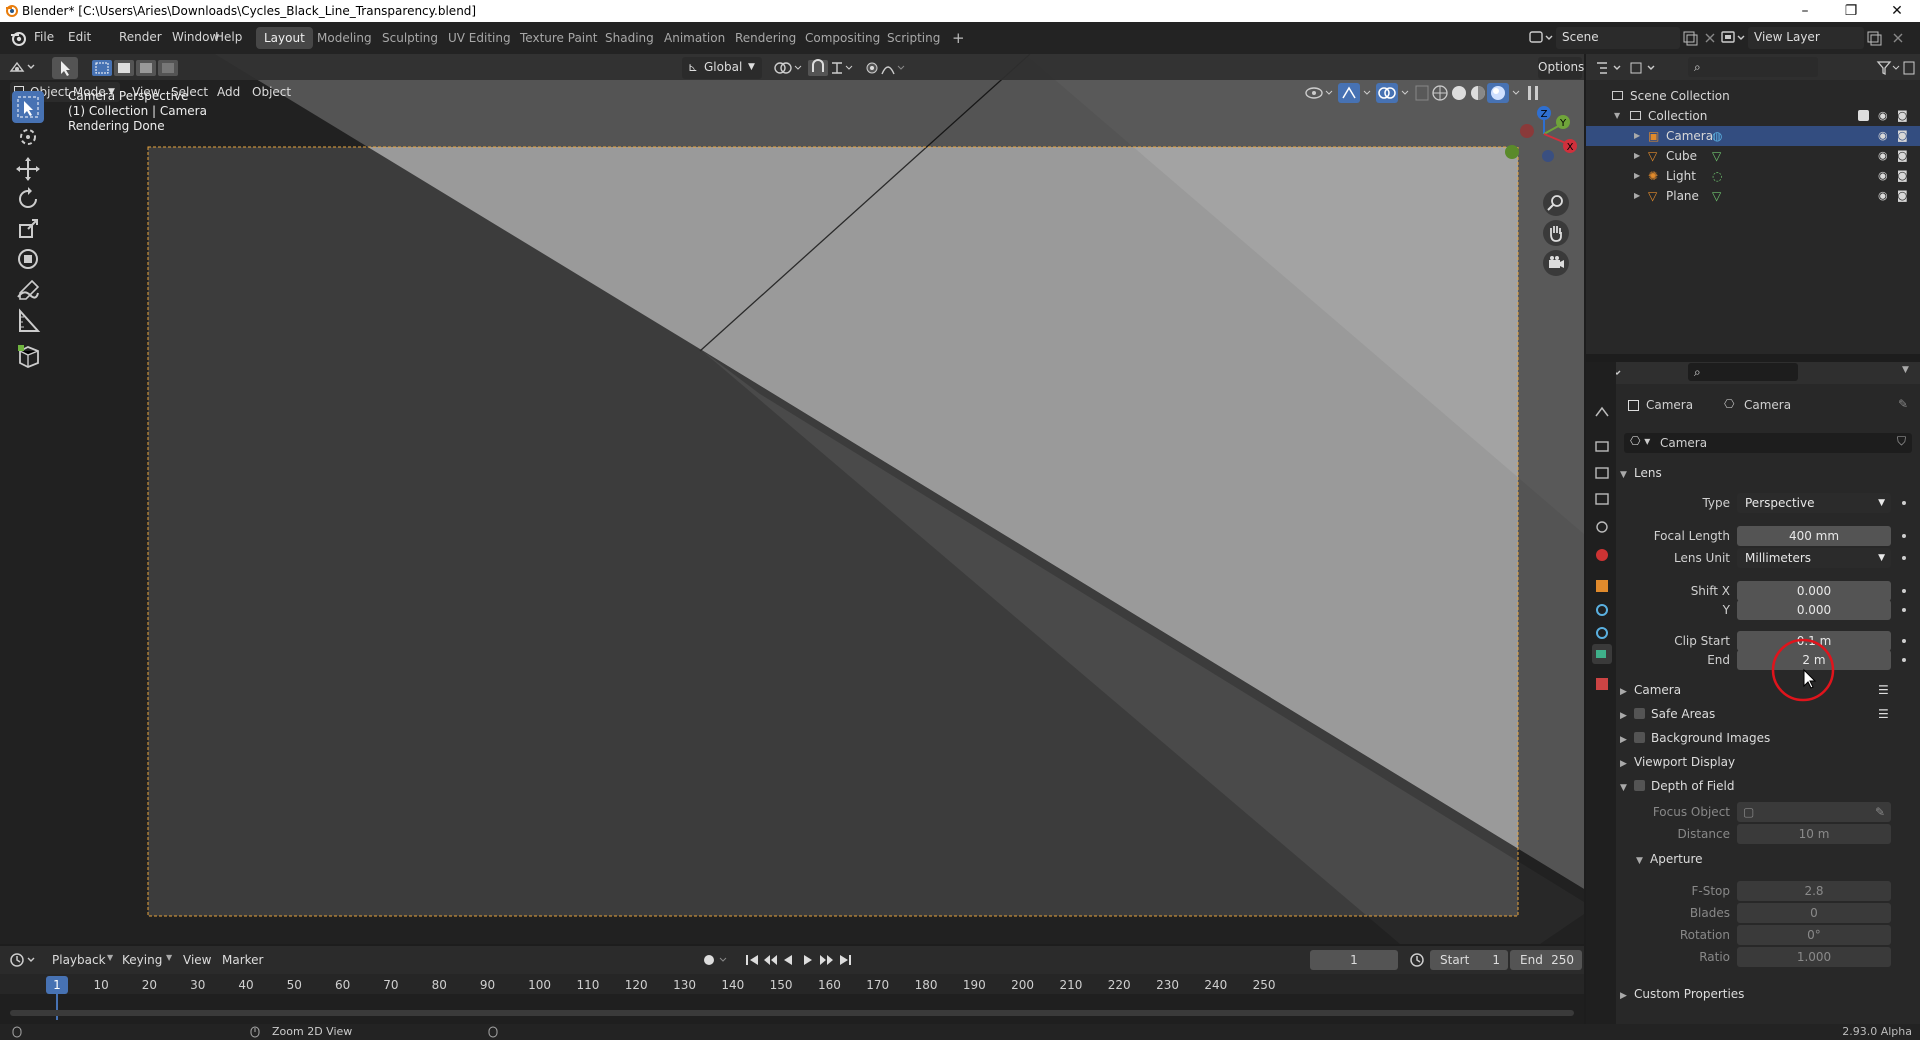 The height and width of the screenshot is (1040, 1920). What do you see at coordinates (1814, 935) in the screenshot?
I see `rotation-field: 0°` at bounding box center [1814, 935].